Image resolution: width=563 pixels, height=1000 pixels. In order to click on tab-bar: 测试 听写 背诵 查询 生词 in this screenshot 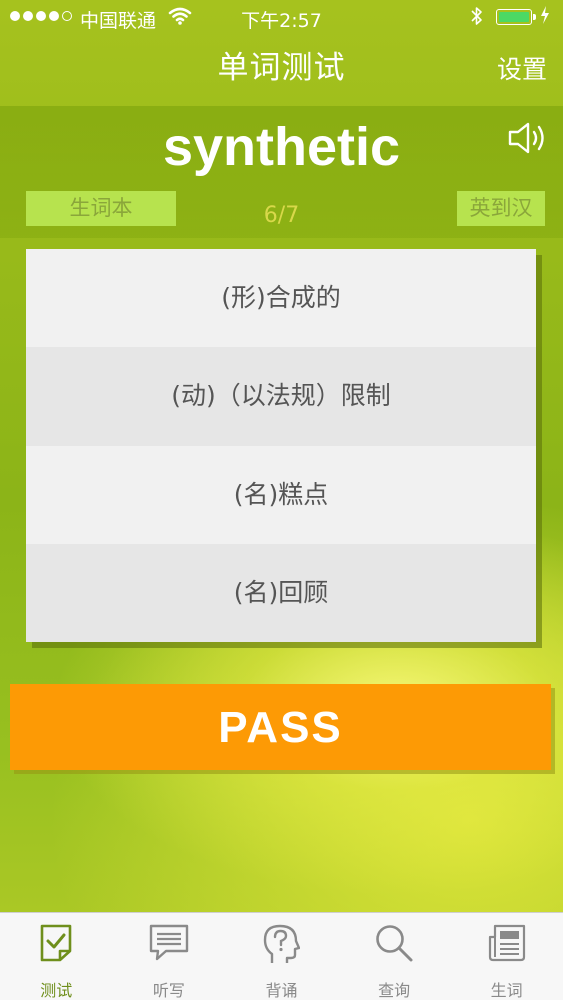, I will do `click(281, 956)`.